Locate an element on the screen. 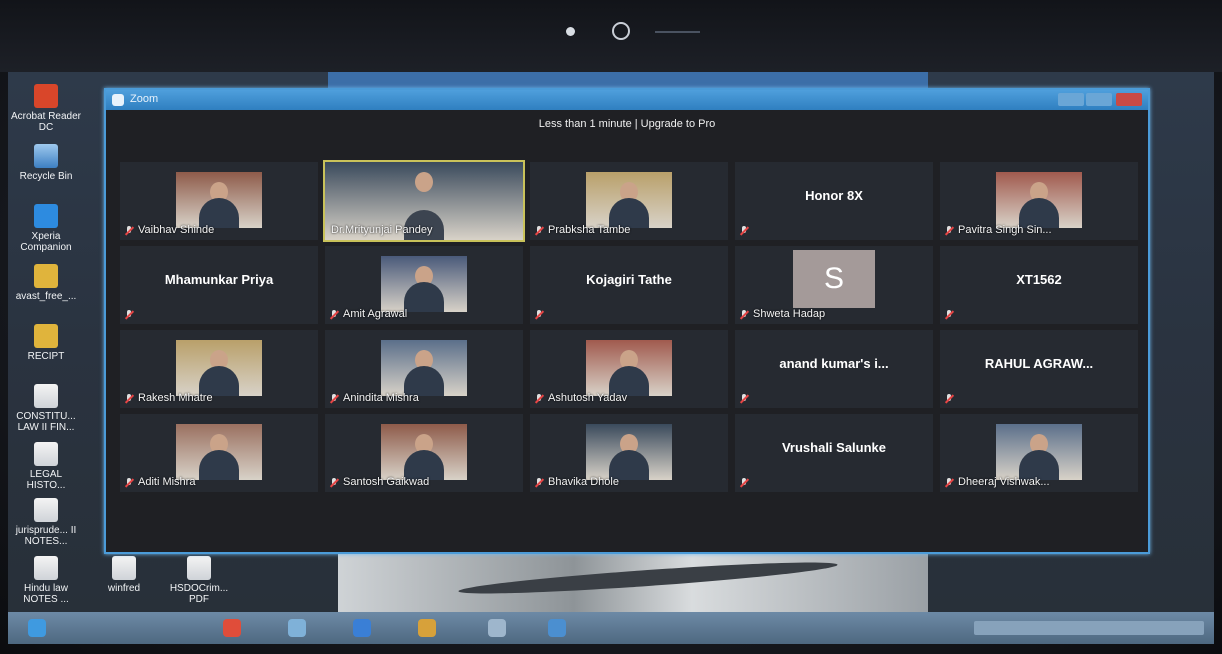 The width and height of the screenshot is (1222, 654). minimize-button is located at coordinates (1071, 99).